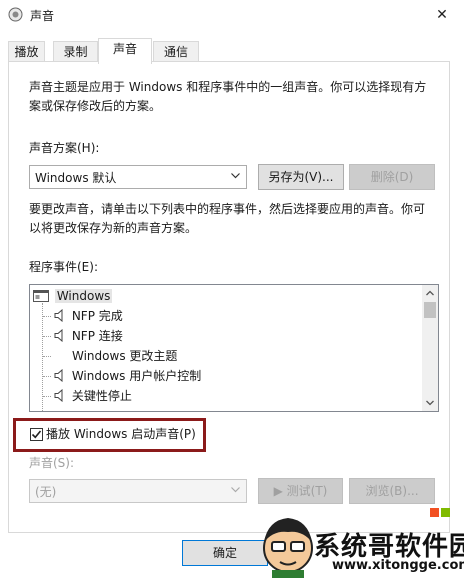  I want to click on windows-logo-icon, so click(440, 512).